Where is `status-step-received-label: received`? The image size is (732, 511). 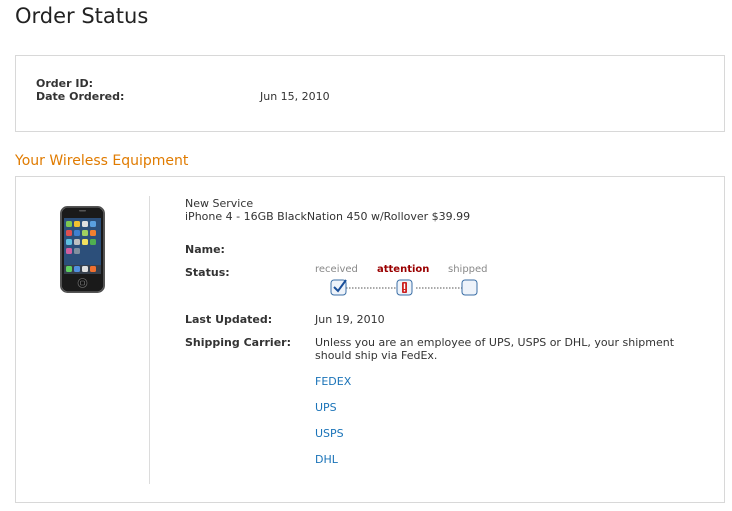 status-step-received-label: received is located at coordinates (336, 269).